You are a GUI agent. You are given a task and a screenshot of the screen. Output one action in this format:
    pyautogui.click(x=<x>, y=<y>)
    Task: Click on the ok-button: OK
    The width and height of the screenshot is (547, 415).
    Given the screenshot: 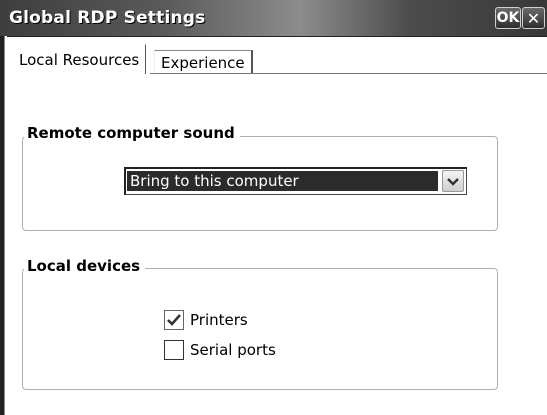 What is the action you would take?
    pyautogui.click(x=508, y=18)
    